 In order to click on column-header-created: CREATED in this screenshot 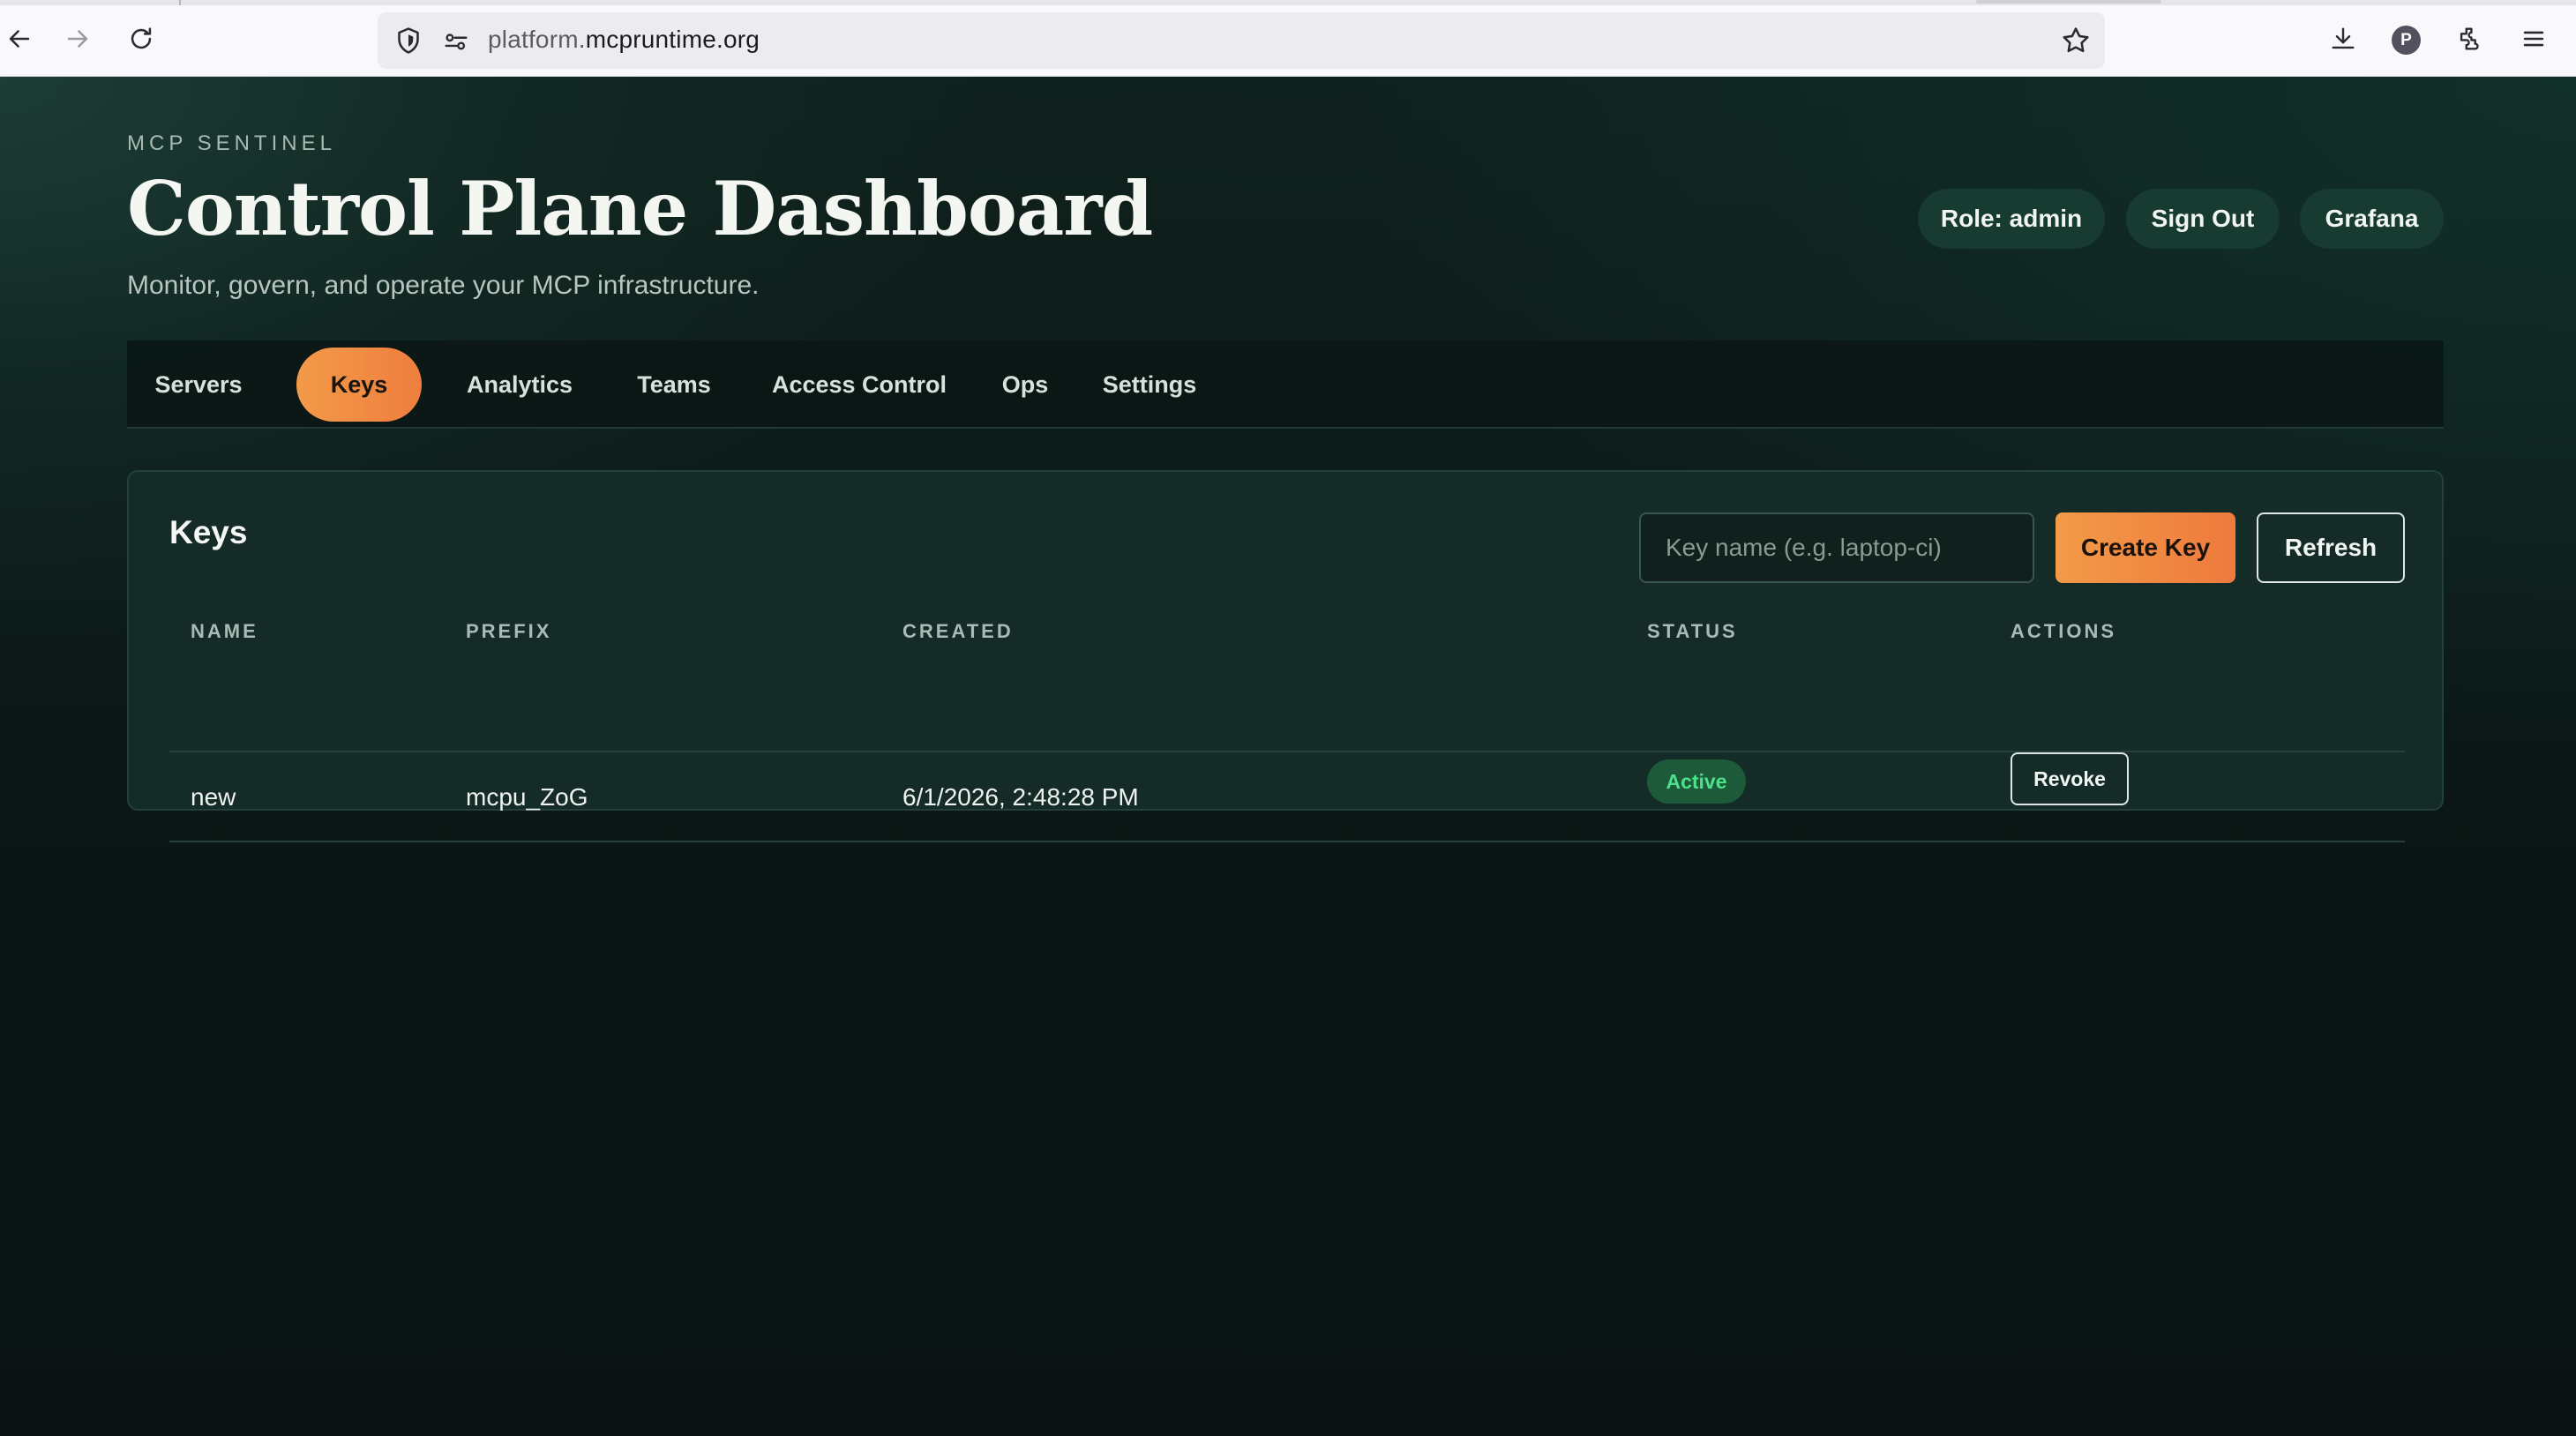, I will do `click(958, 631)`.